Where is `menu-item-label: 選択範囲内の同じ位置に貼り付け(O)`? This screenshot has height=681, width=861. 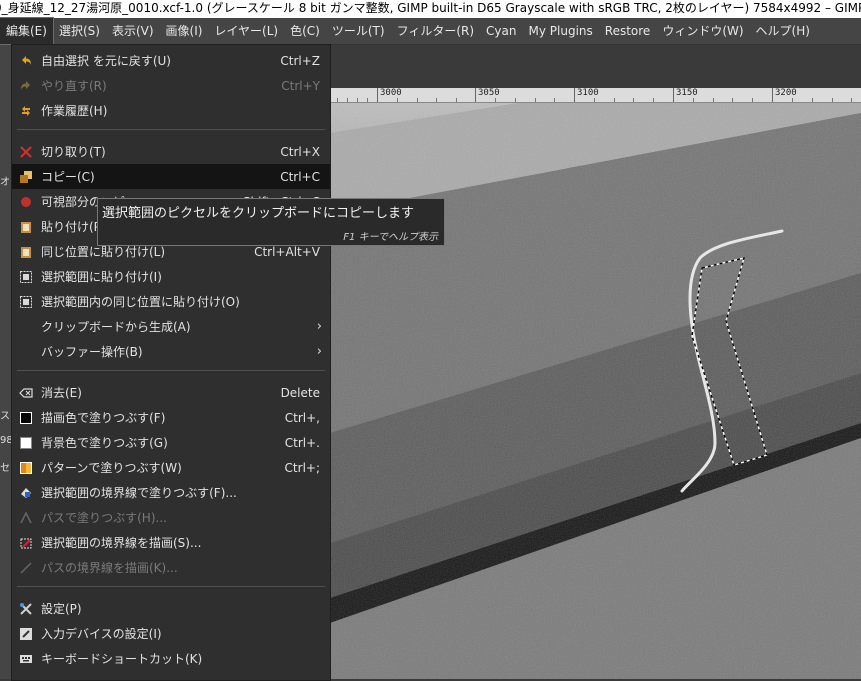 menu-item-label: 選択範囲内の同じ位置に貼り付け(O) is located at coordinates (140, 302).